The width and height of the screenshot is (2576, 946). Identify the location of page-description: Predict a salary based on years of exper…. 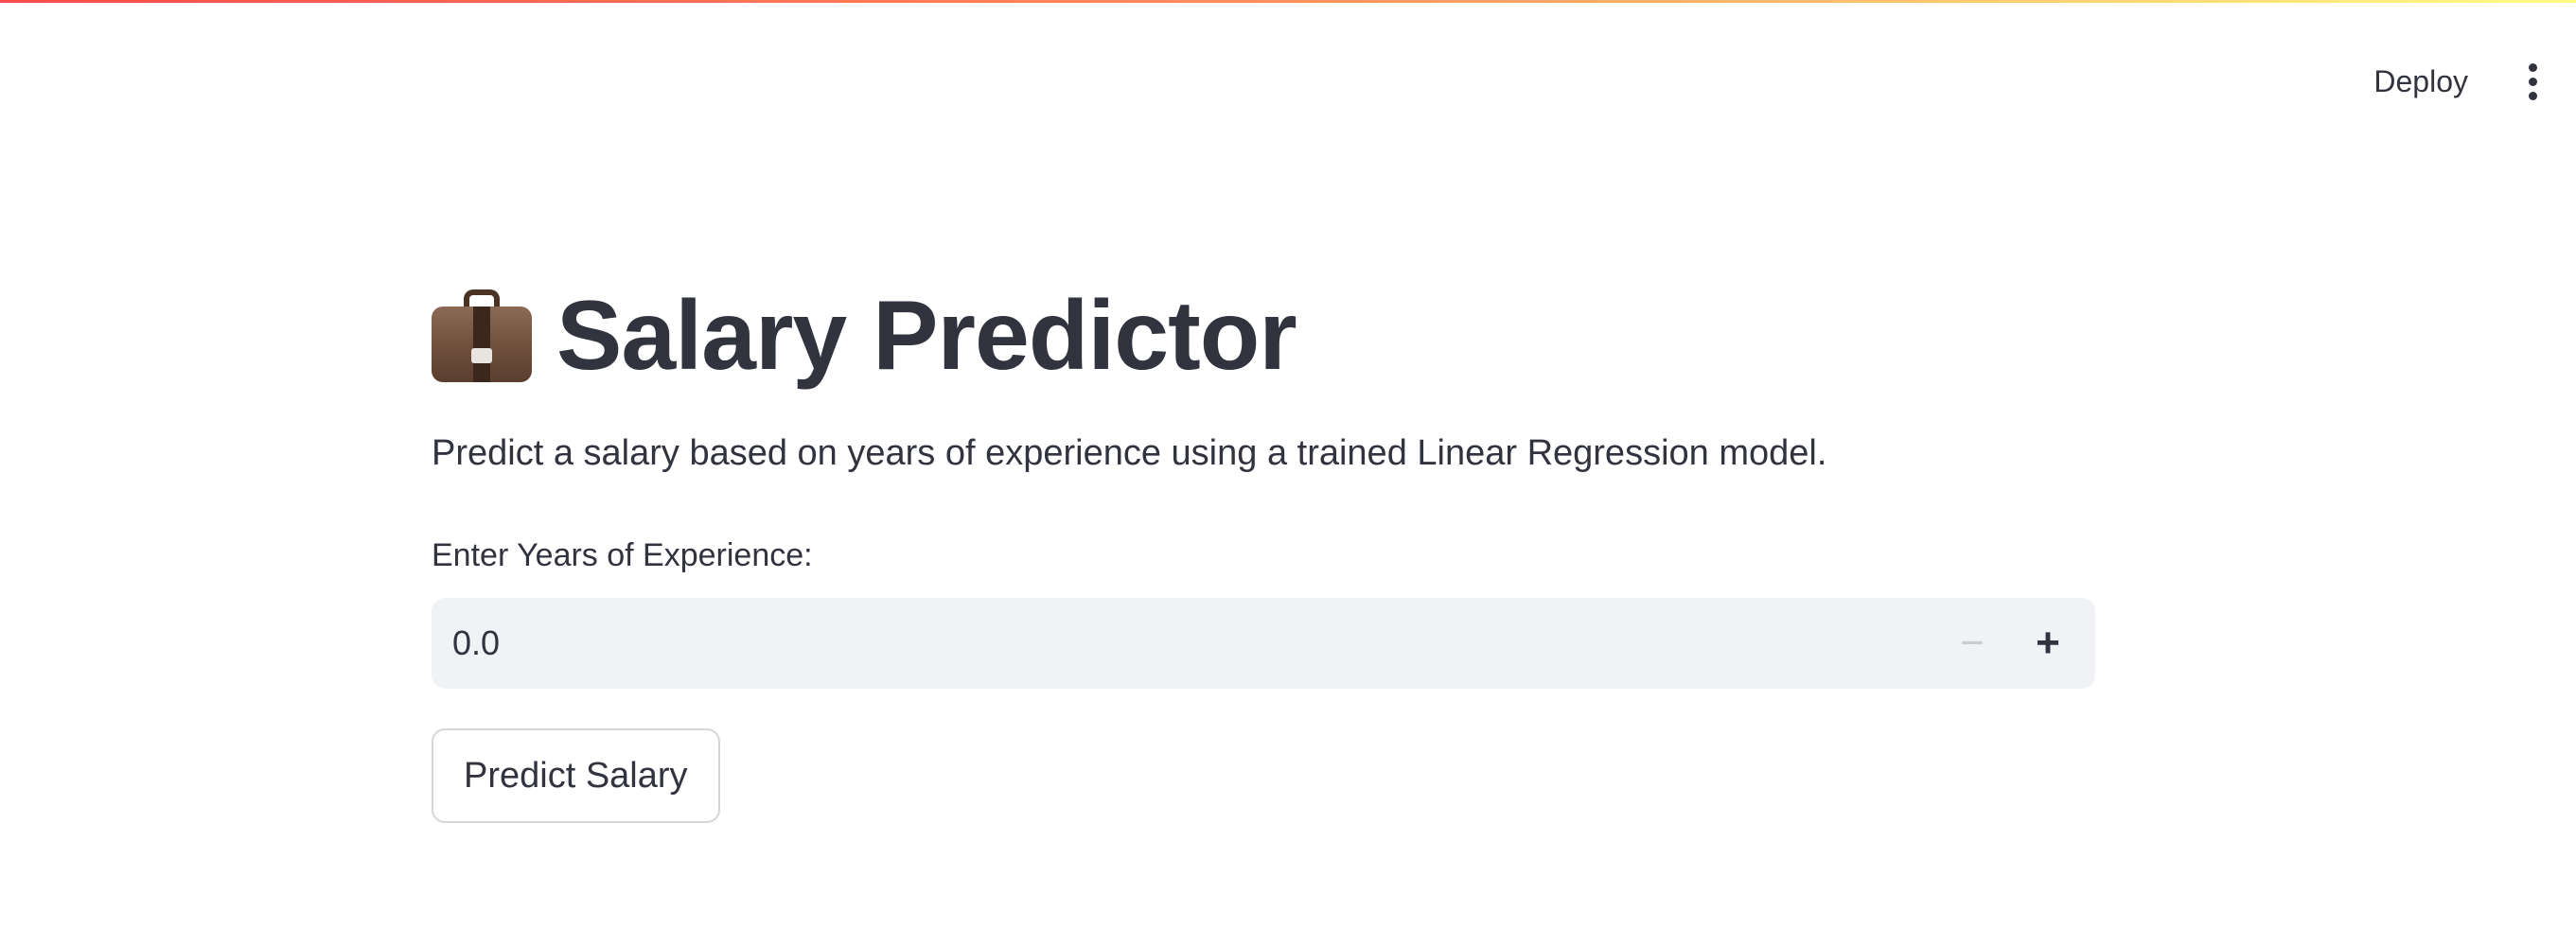
(1129, 453).